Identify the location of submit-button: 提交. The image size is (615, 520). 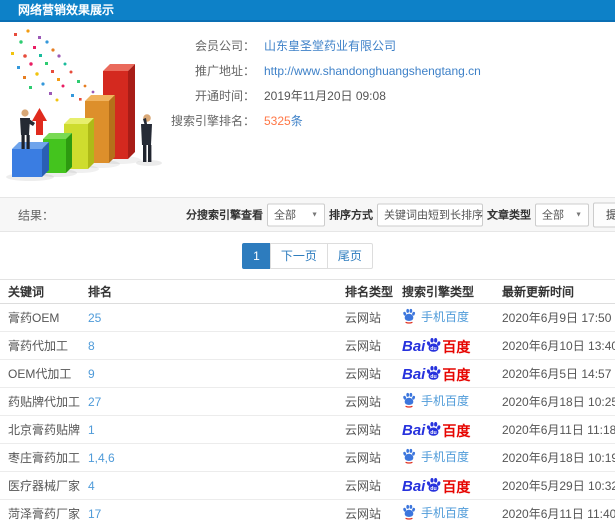
(604, 214).